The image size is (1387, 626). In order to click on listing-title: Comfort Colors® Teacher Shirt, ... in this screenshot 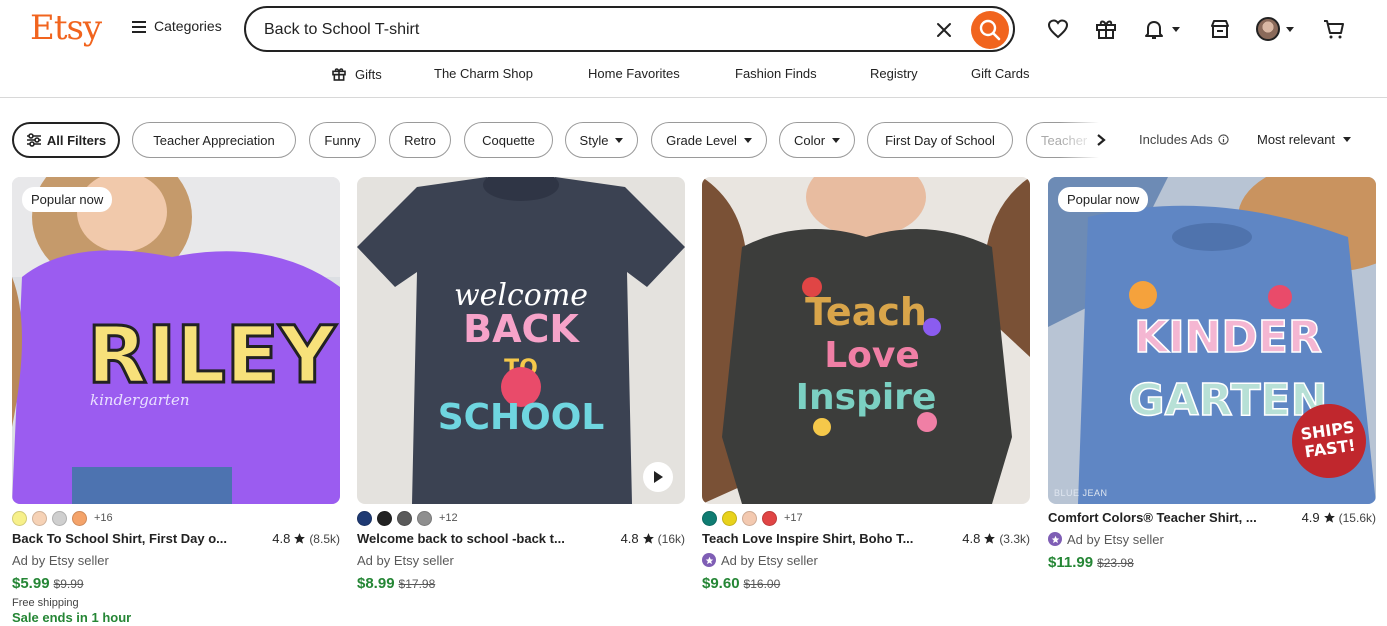, I will do `click(1163, 517)`.